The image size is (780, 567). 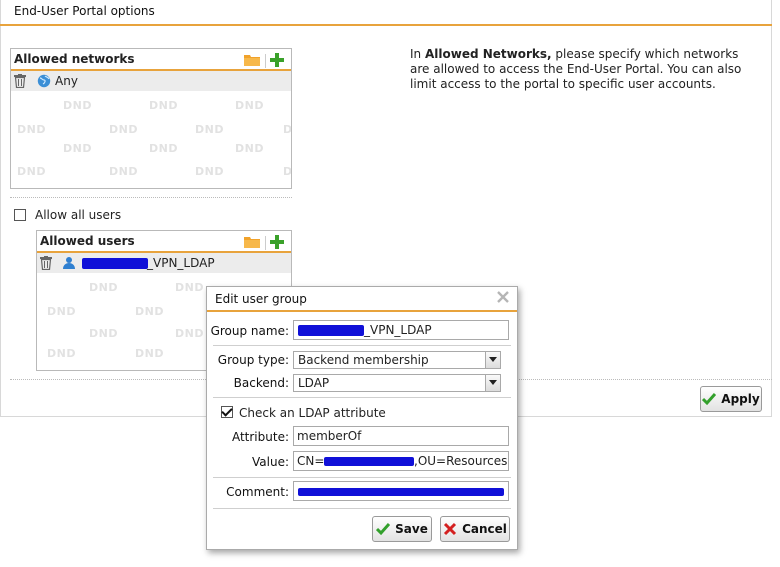 I want to click on user-row: _VPN_LDAP, so click(x=164, y=263).